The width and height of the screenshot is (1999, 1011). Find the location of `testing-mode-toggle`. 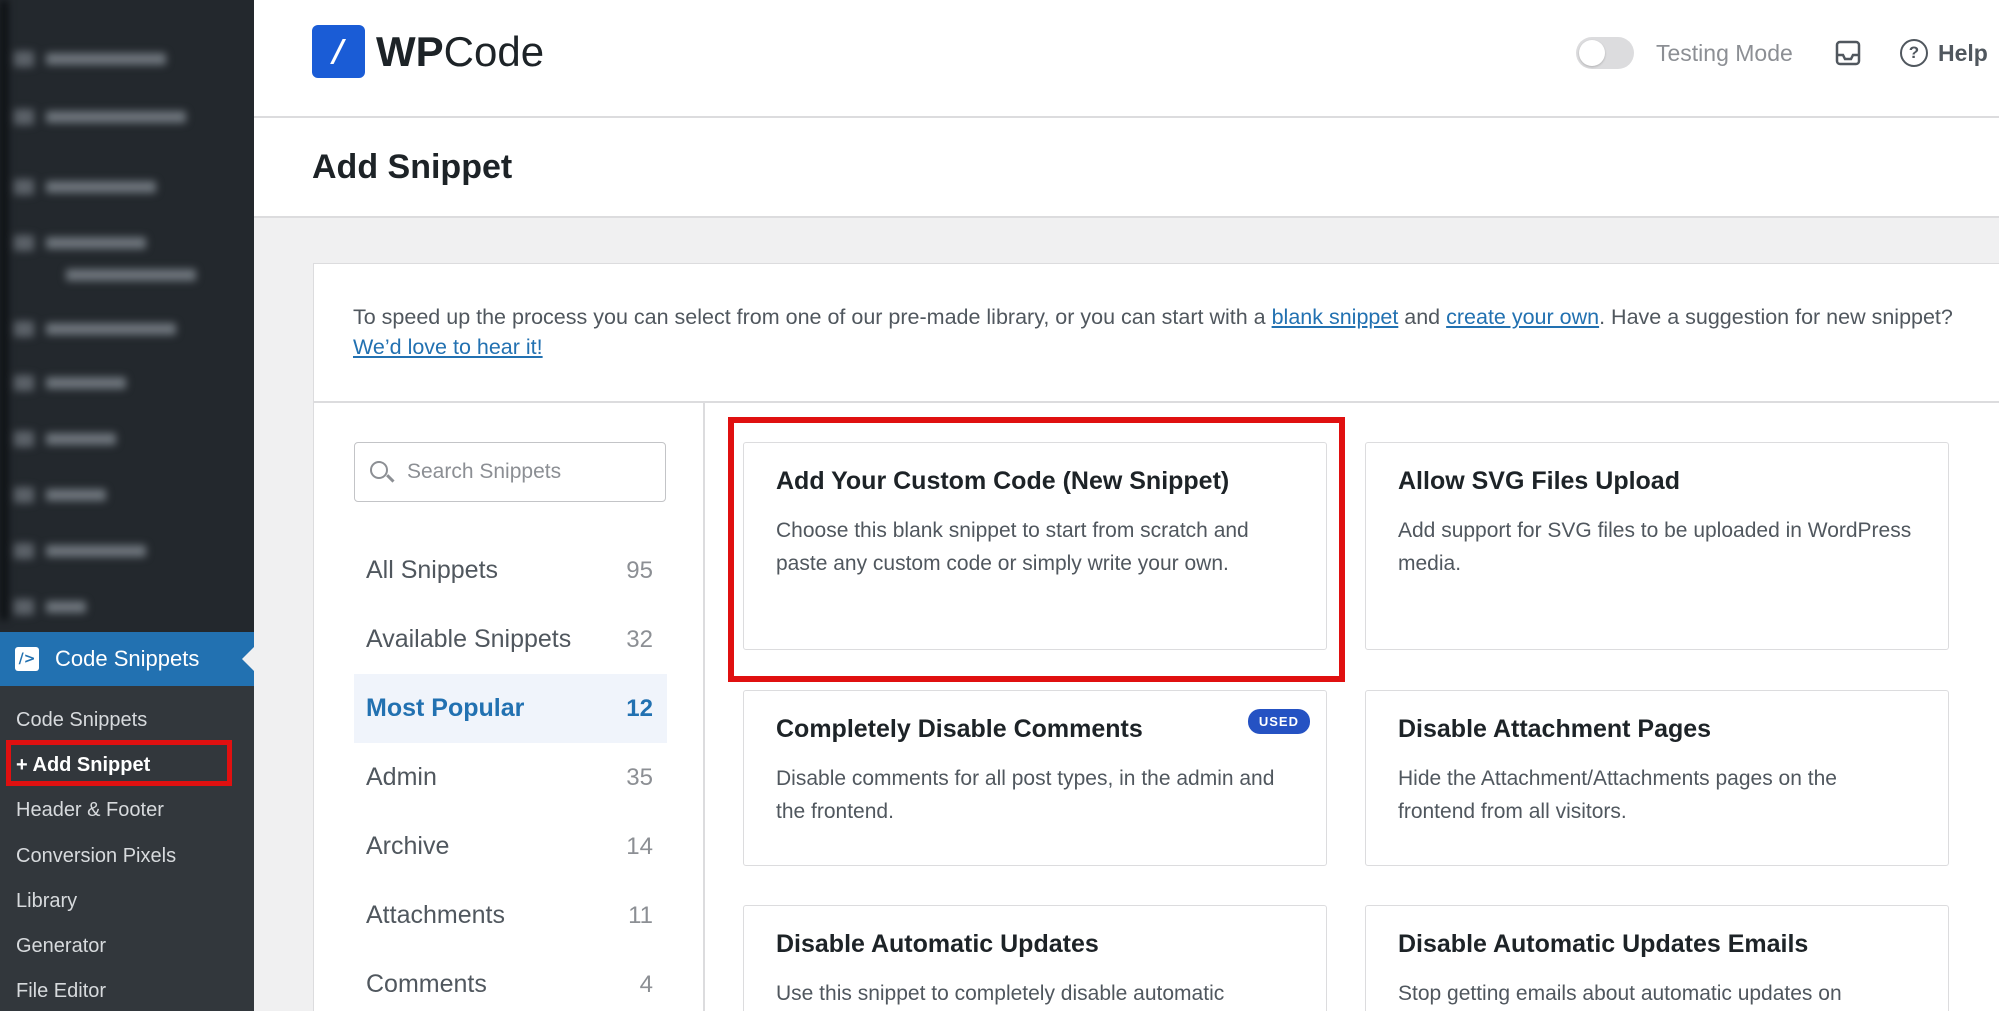

testing-mode-toggle is located at coordinates (1605, 53).